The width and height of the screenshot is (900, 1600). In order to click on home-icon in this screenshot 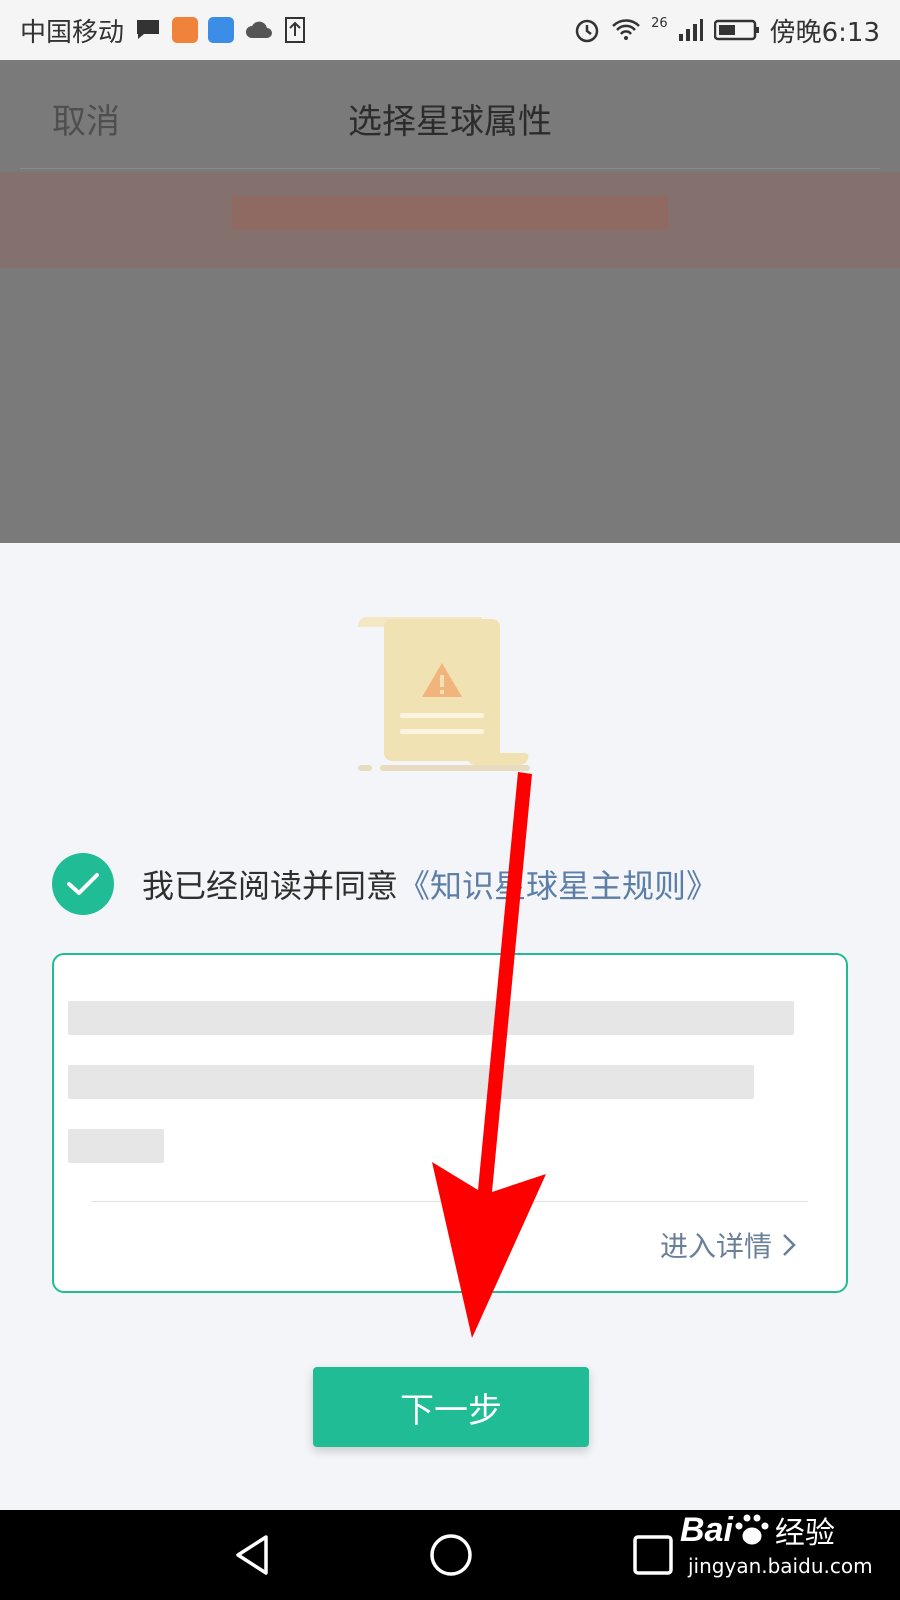, I will do `click(451, 1555)`.